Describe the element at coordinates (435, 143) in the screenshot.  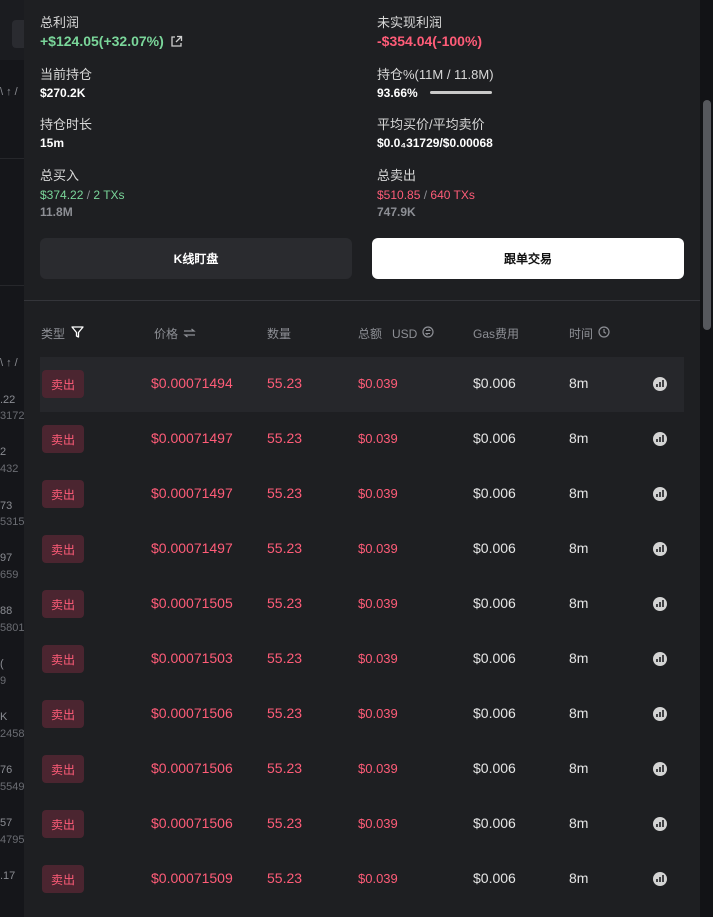
I see `avg-price-value: $0.0₄31729/$0.00068` at that location.